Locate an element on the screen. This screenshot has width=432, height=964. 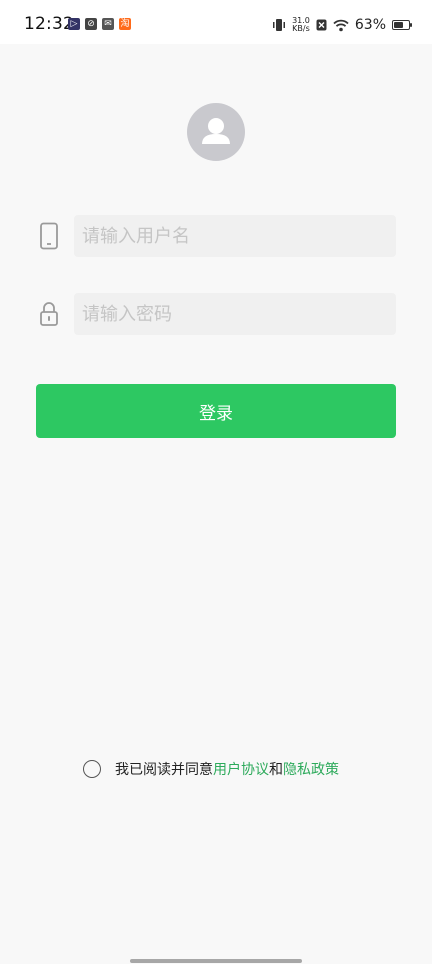
system-status: 31.0 KB/s 63% is located at coordinates (342, 25).